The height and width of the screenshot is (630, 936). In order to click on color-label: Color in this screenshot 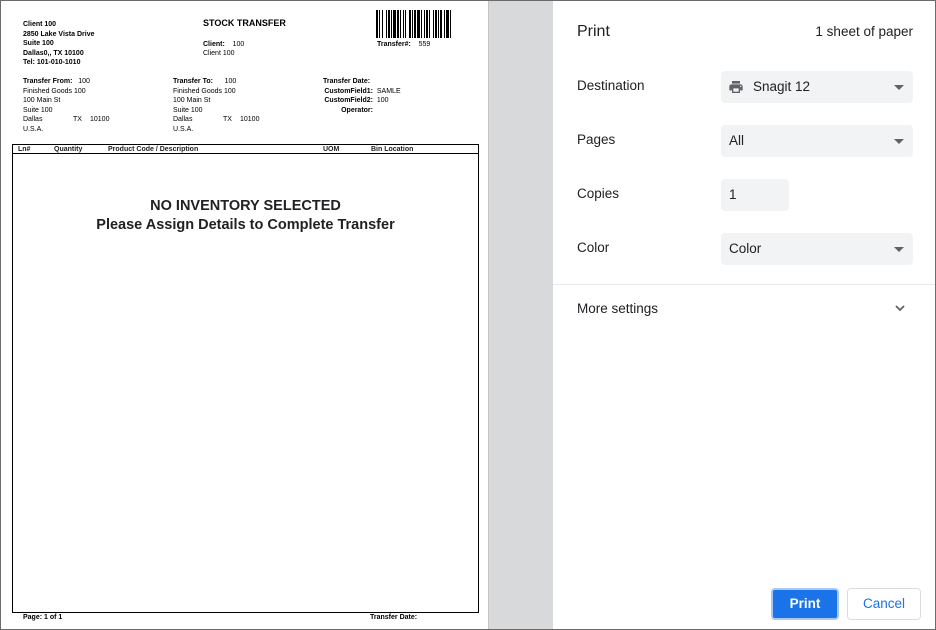, I will do `click(593, 247)`.